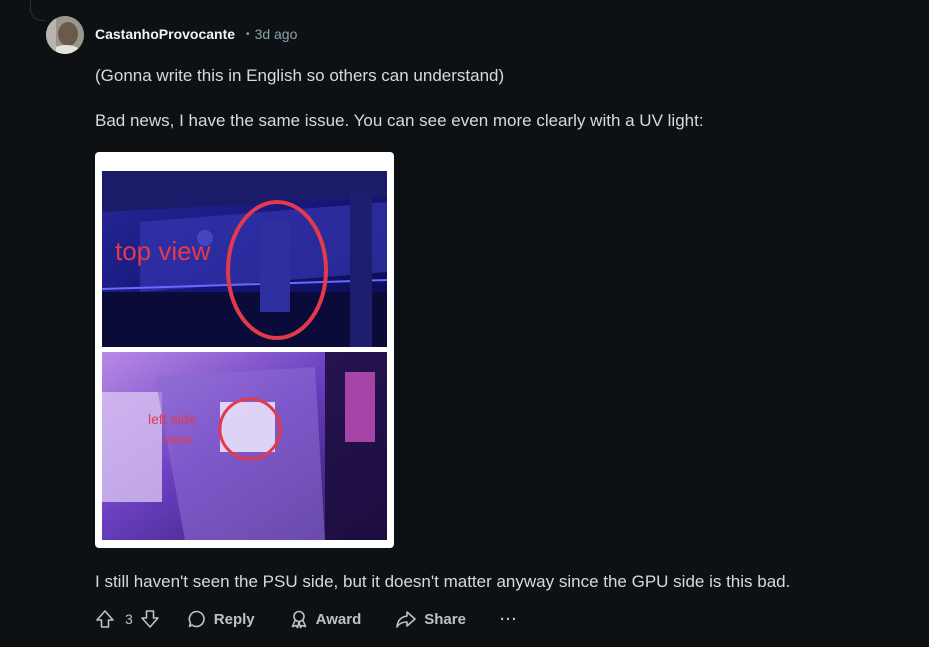  I want to click on downvote-button, so click(150, 619).